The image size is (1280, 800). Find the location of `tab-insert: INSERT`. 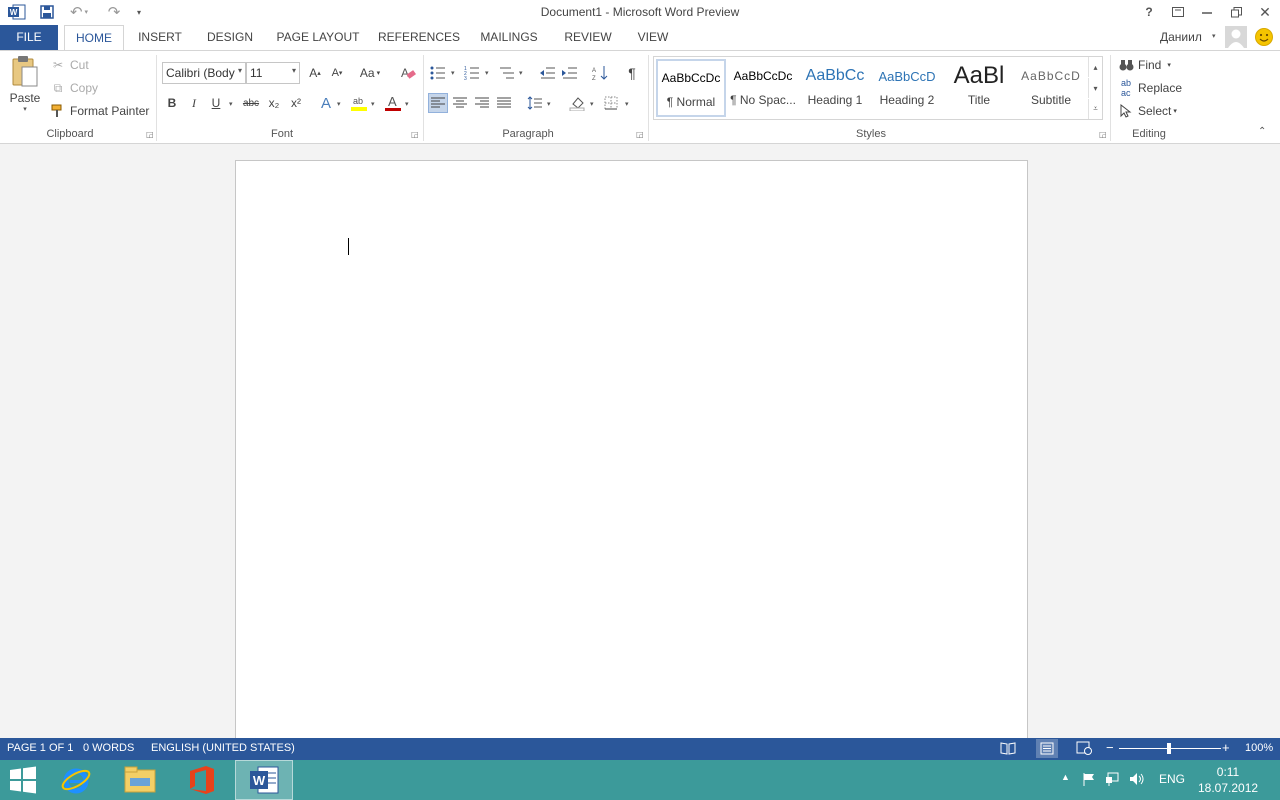

tab-insert: INSERT is located at coordinates (160, 37).